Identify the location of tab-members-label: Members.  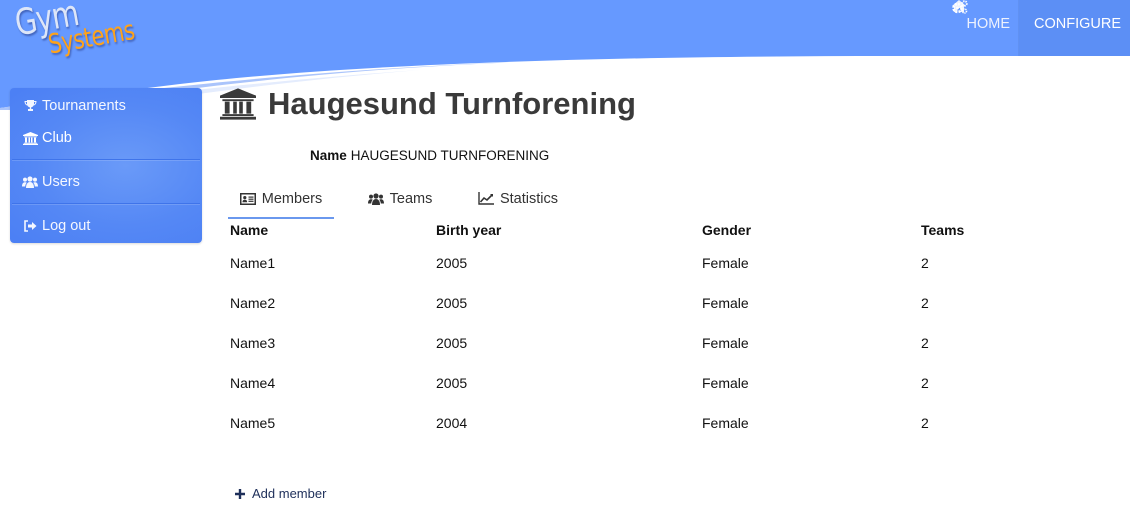
(292, 198).